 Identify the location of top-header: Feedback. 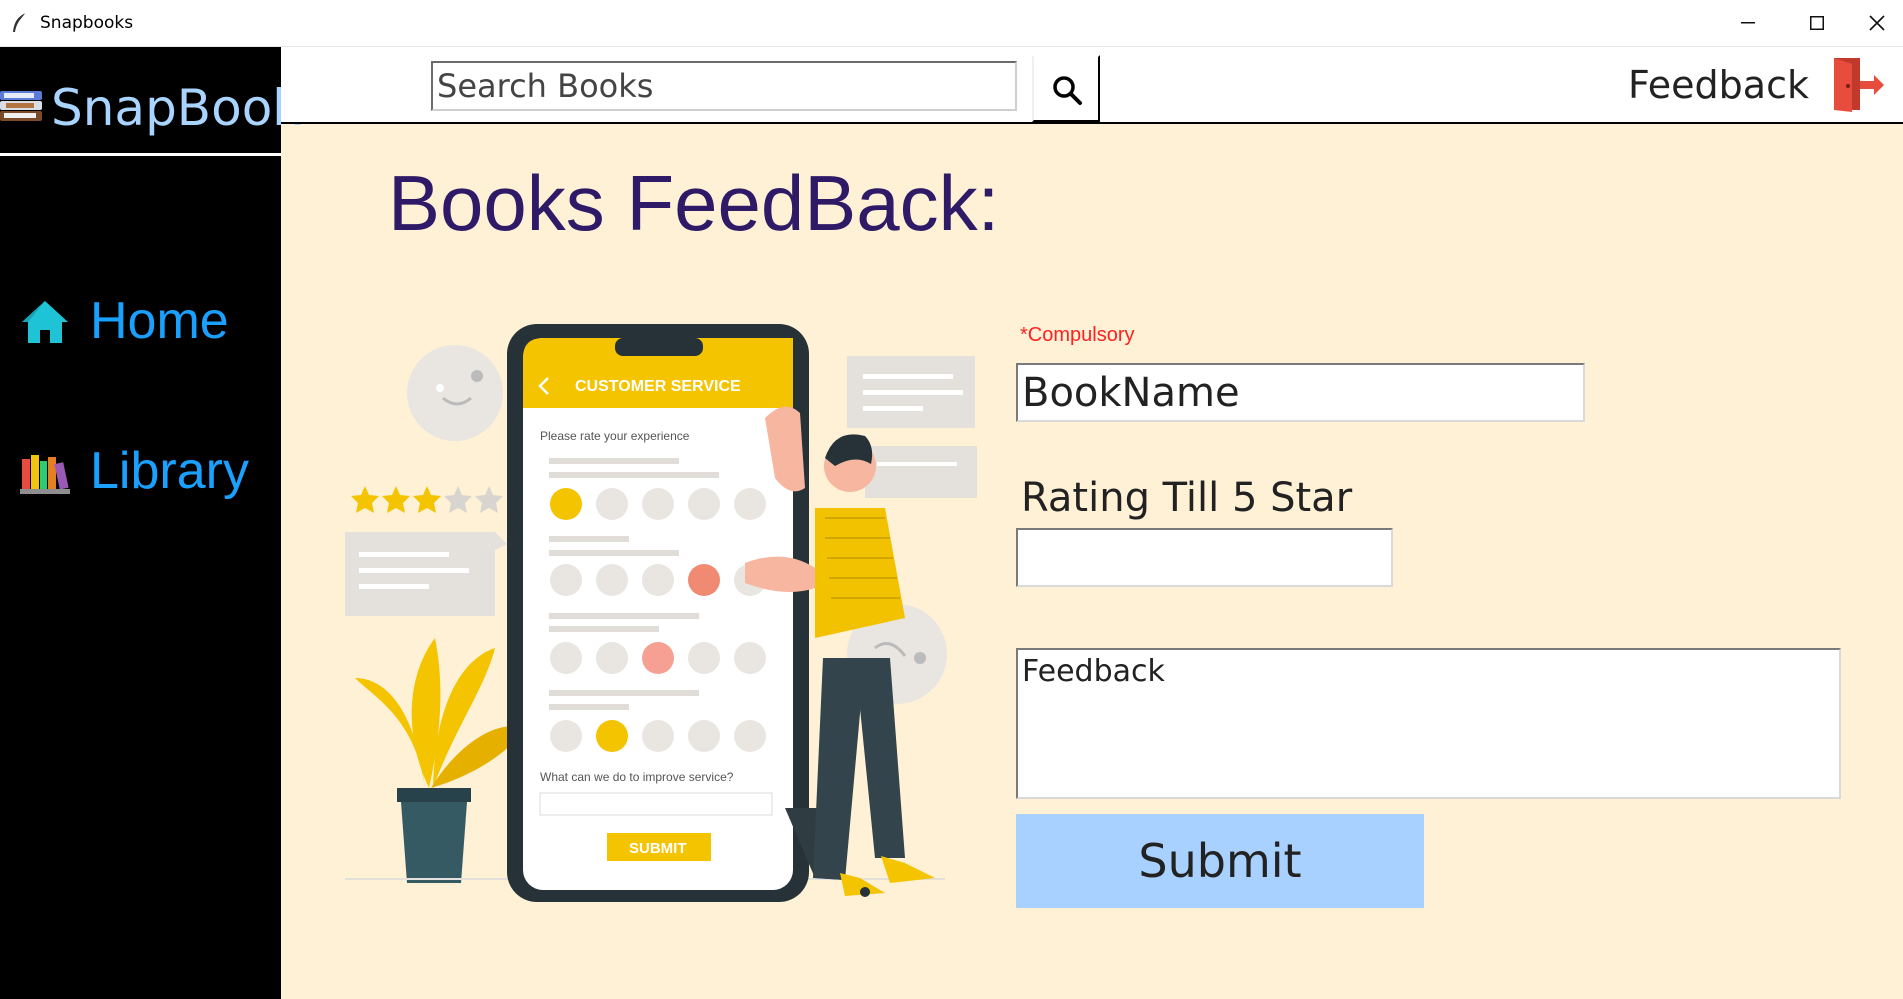
(1092, 85).